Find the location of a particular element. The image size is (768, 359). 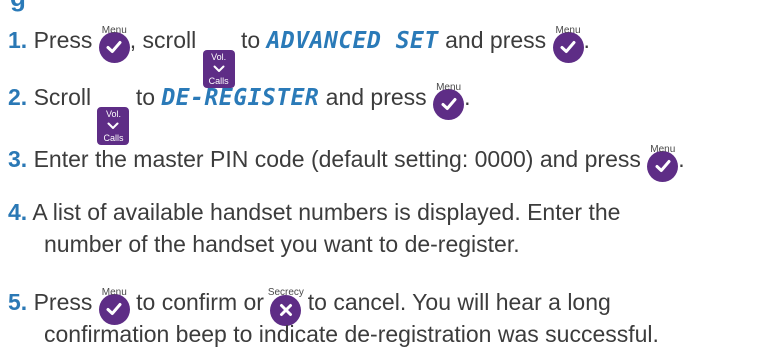

step-number: 4. is located at coordinates (18, 212).